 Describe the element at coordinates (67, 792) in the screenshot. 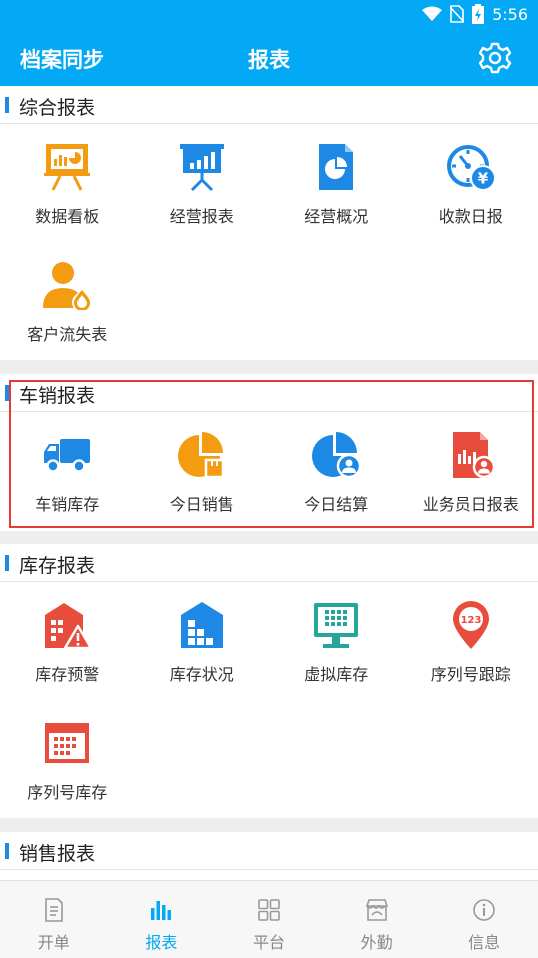

I see `report-label: 序列号库存` at that location.